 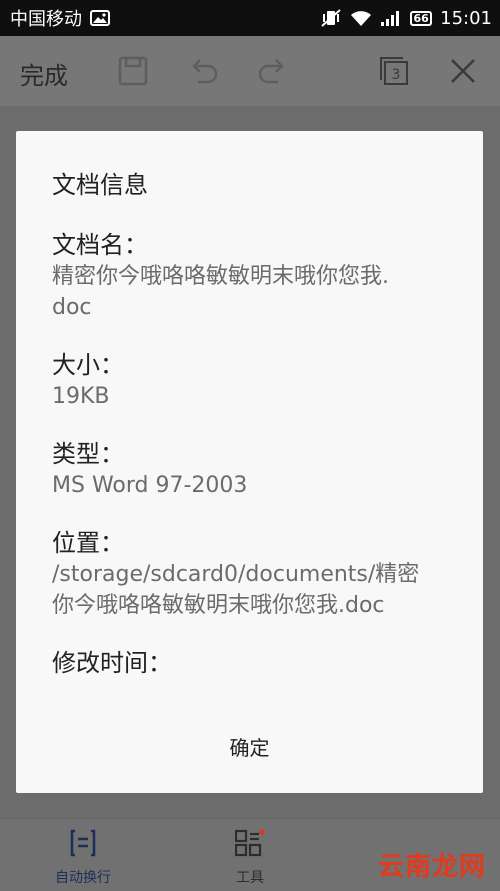 What do you see at coordinates (331, 18) in the screenshot?
I see `vibrate-off-icon` at bounding box center [331, 18].